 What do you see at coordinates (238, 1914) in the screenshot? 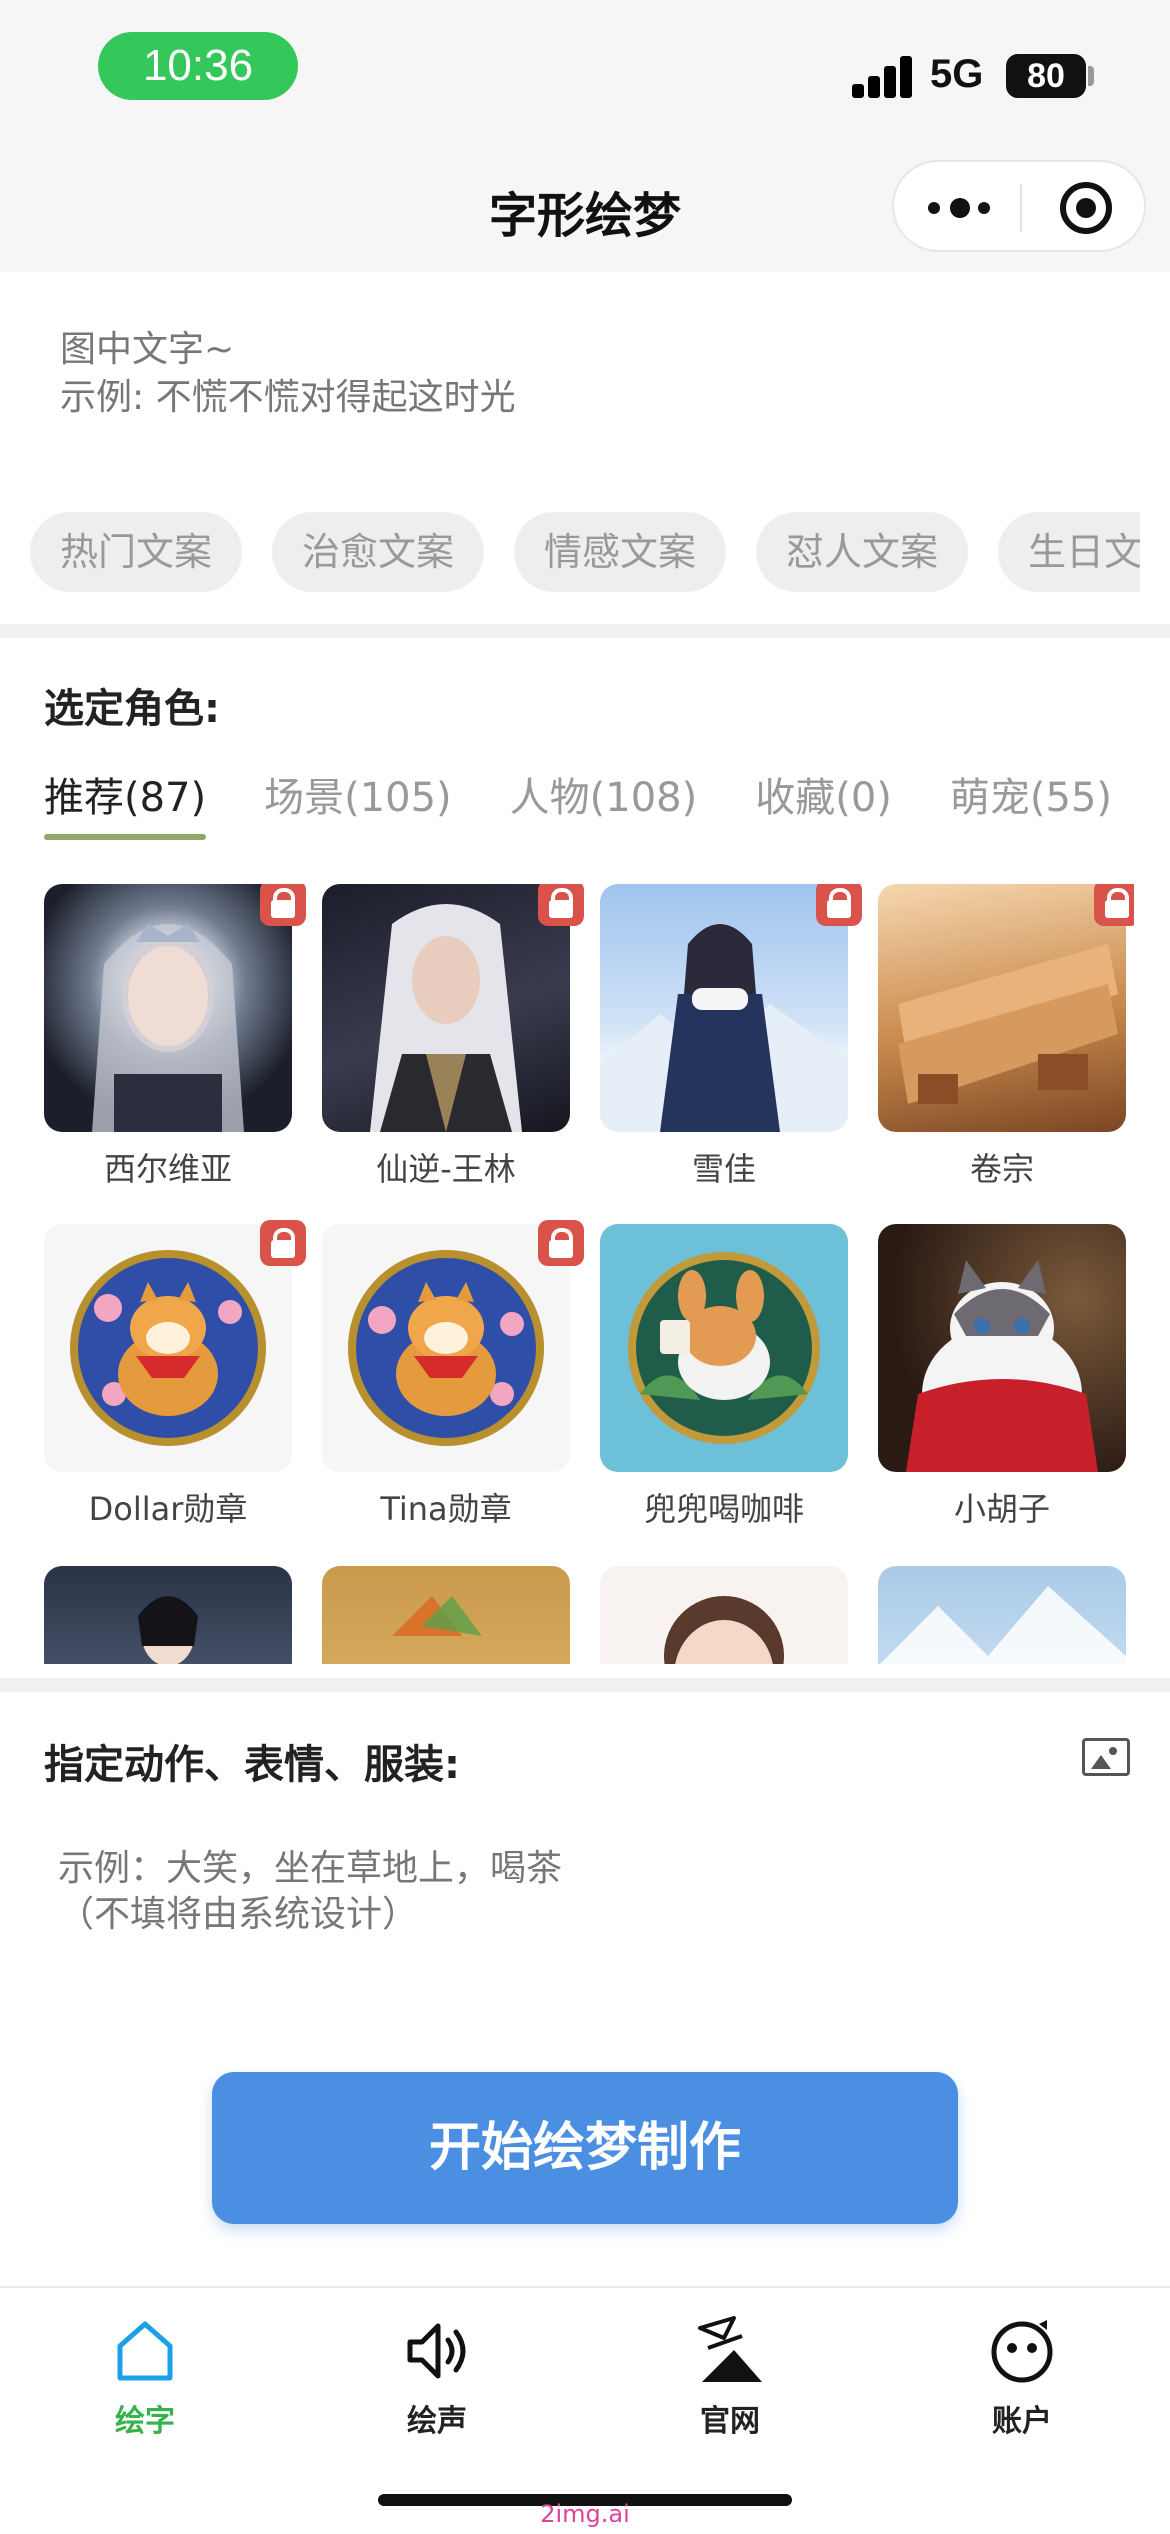
I see `action-input-placeholder-2: （不填将由系统设计）` at bounding box center [238, 1914].